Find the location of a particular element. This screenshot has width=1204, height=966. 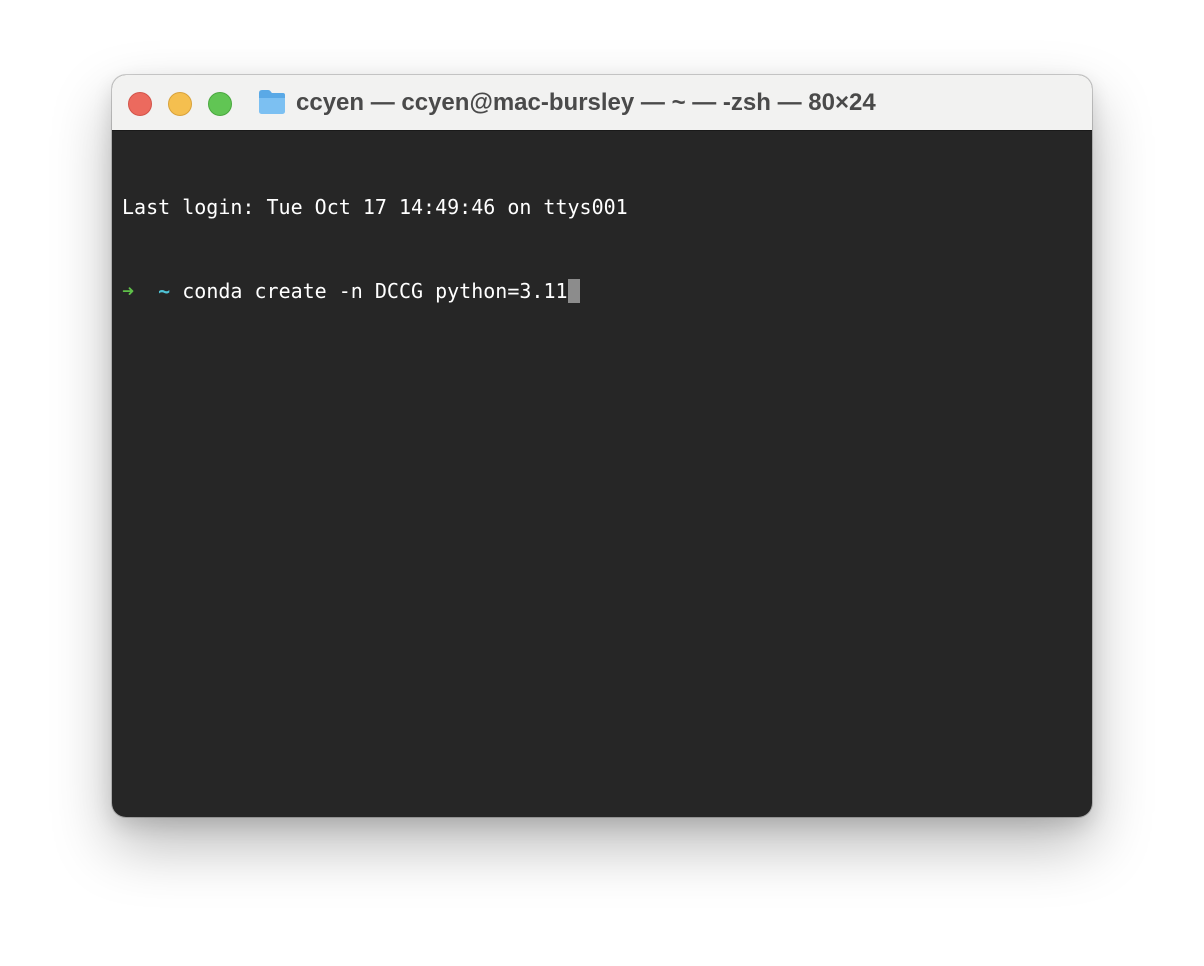

zoom-button is located at coordinates (220, 104).